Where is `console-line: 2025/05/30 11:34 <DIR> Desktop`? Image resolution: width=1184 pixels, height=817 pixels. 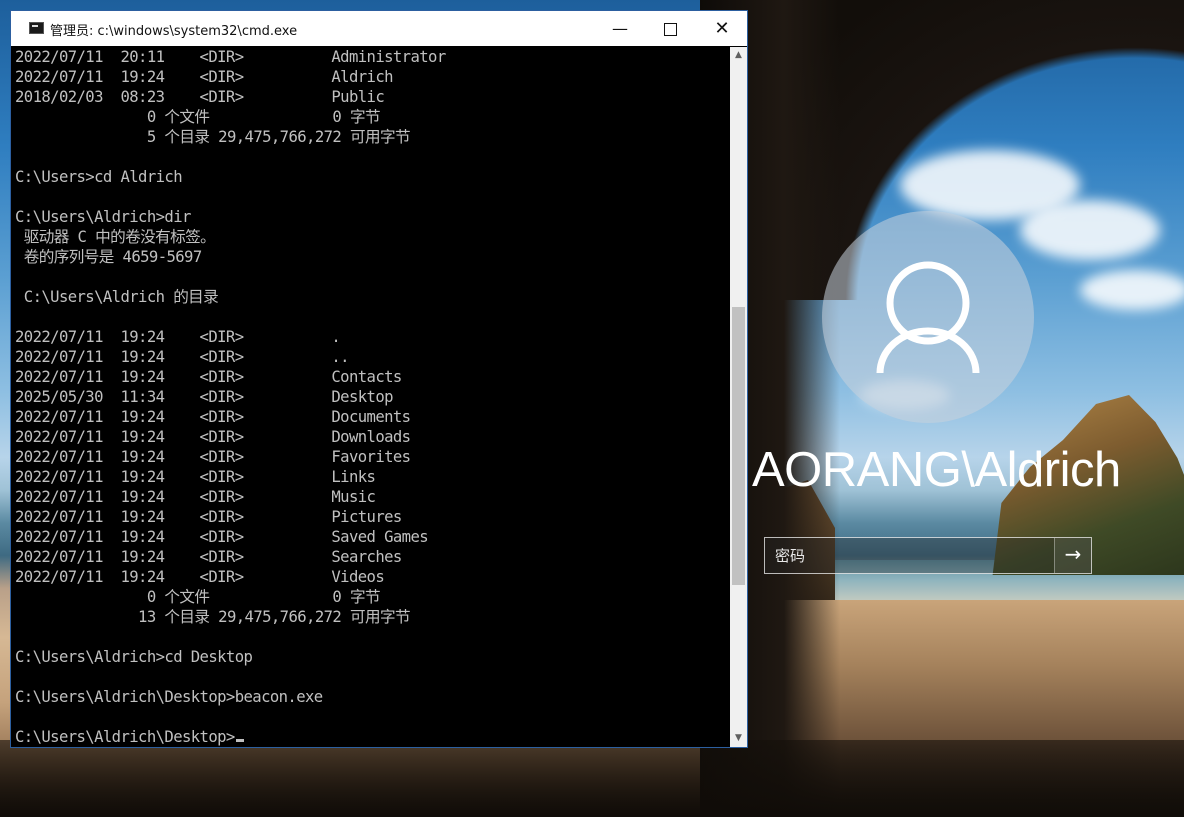
console-line: 2025/05/30 11:34 <DIR> Desktop is located at coordinates (204, 397).